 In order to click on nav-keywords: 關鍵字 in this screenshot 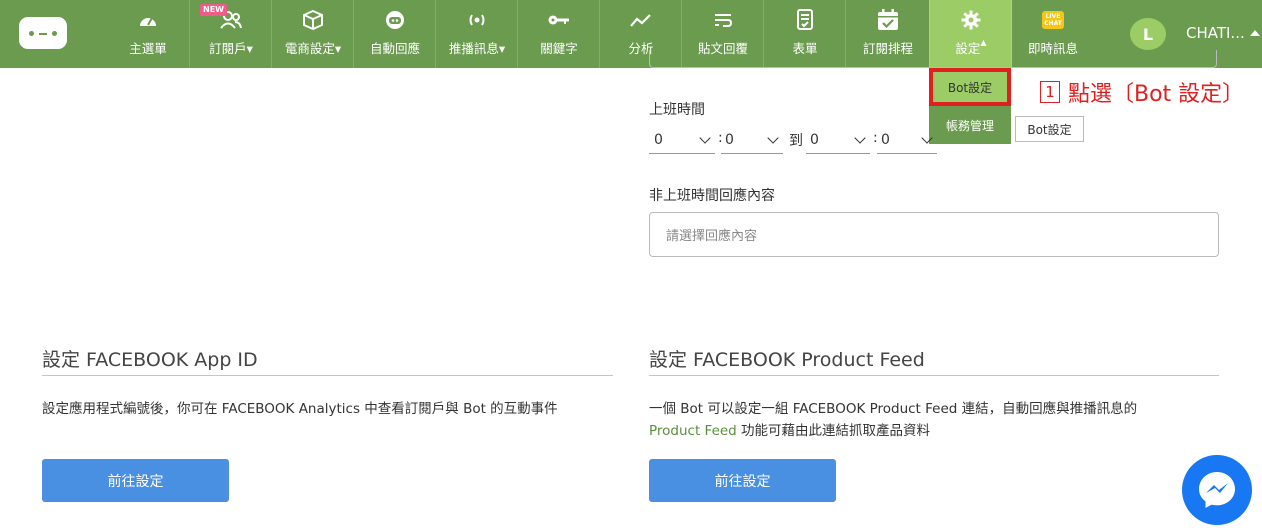, I will do `click(558, 34)`.